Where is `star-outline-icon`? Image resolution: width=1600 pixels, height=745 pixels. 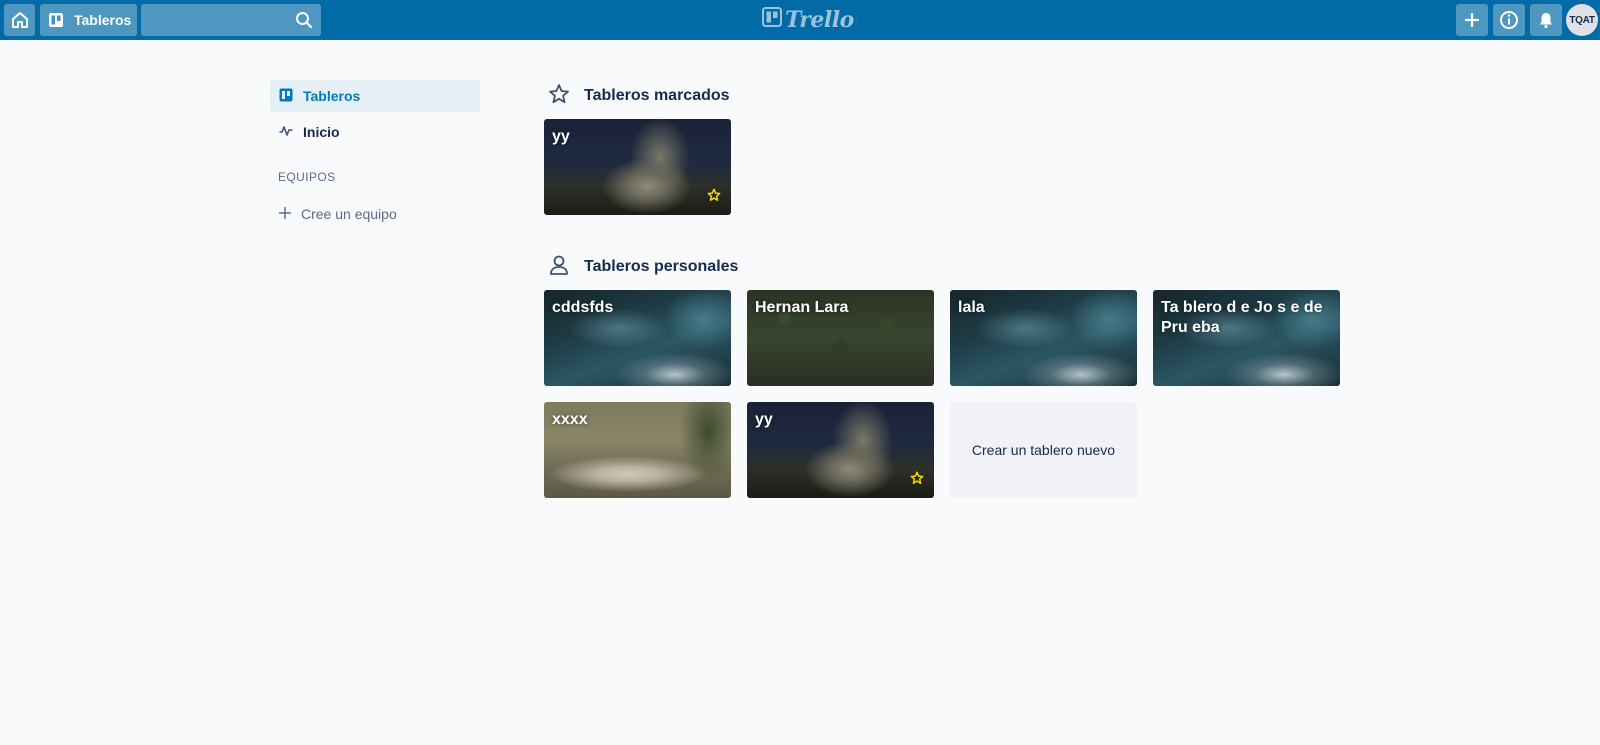 star-outline-icon is located at coordinates (559, 96).